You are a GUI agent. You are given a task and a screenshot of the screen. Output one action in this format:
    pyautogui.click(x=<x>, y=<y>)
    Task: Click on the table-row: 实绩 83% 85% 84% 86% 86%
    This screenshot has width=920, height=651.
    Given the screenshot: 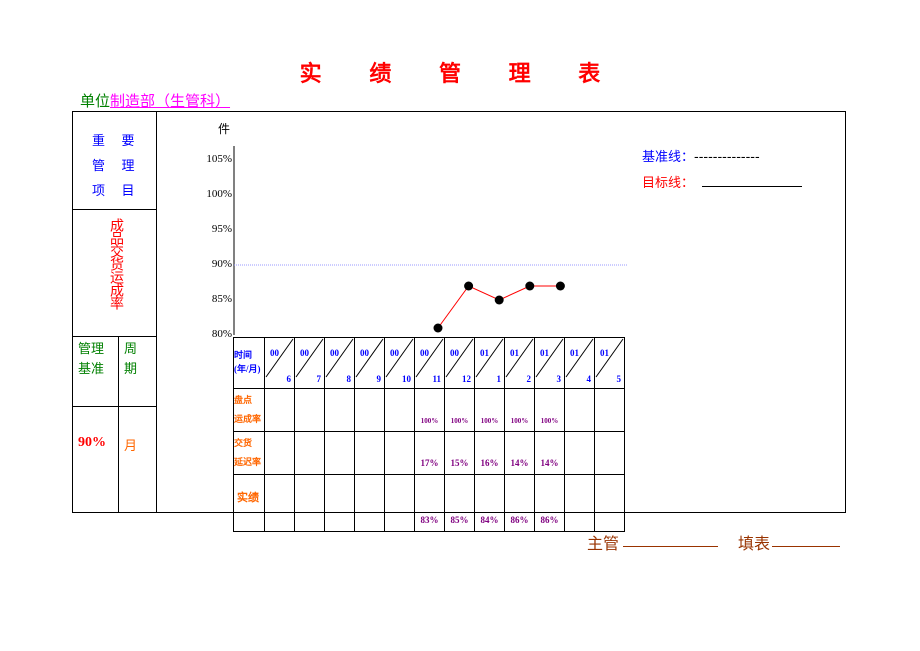 What is the action you would take?
    pyautogui.click(x=429, y=503)
    